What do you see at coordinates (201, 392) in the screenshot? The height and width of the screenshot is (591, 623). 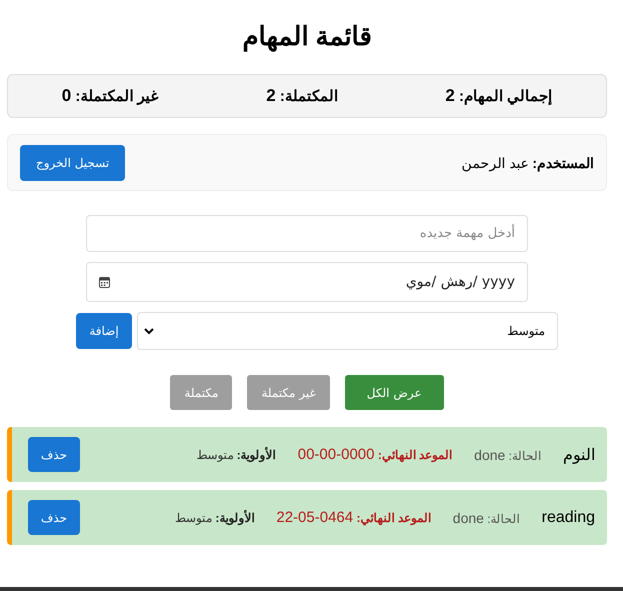 I see `filter-tab: مكتملة` at bounding box center [201, 392].